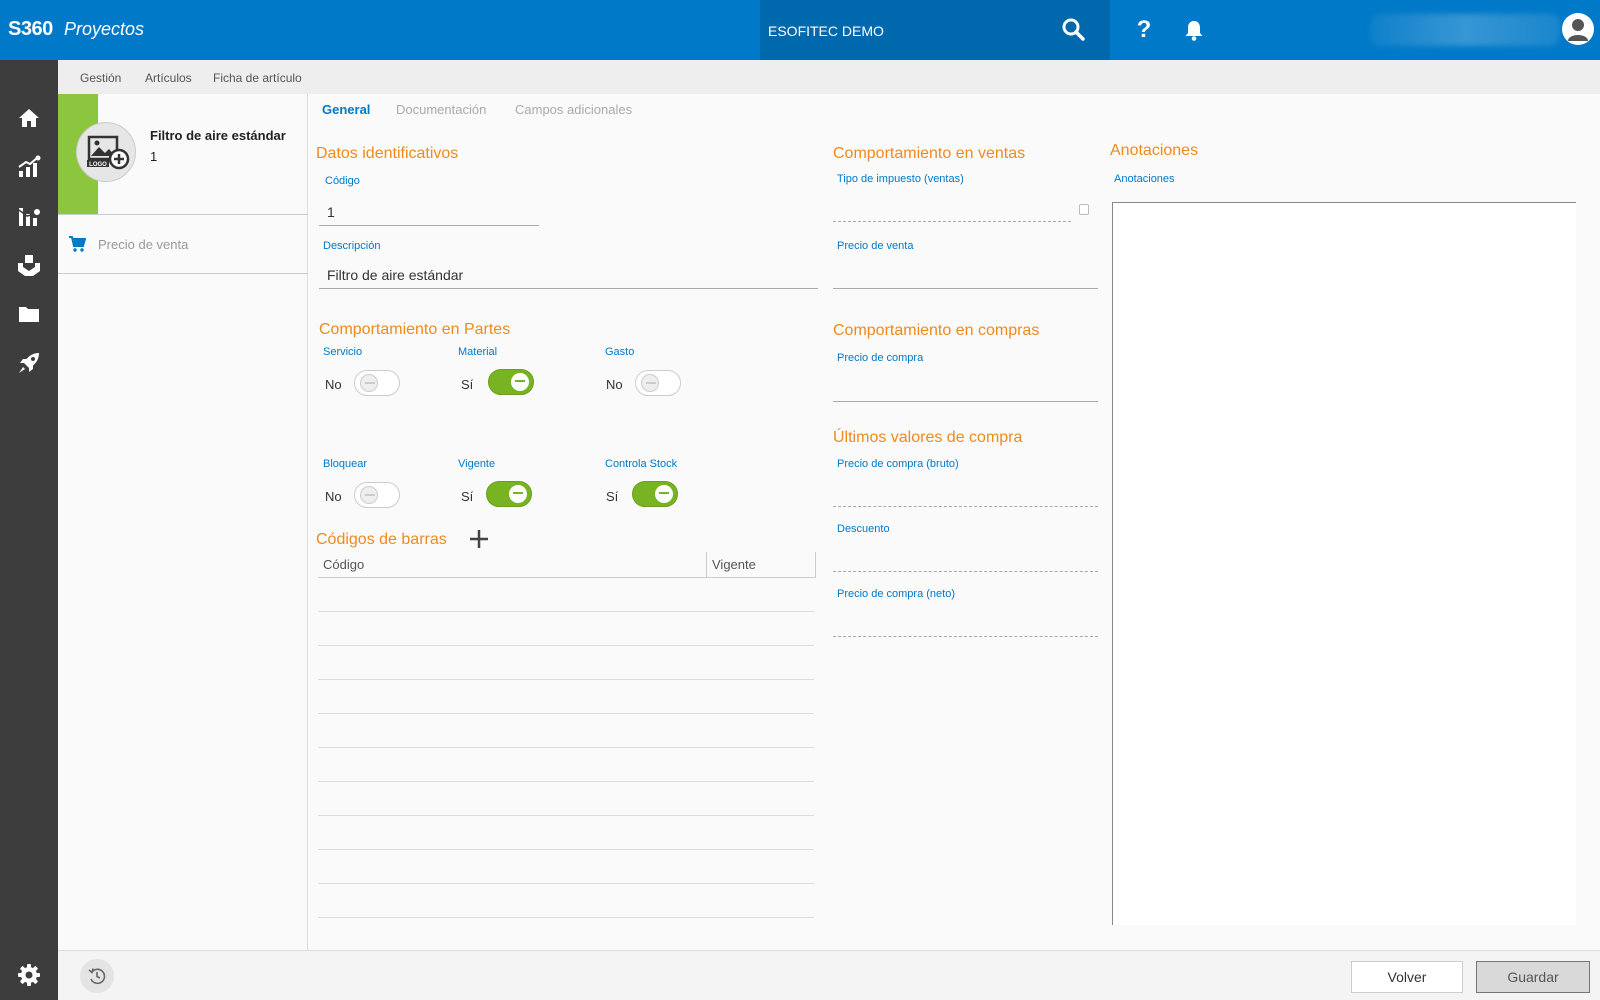  Describe the element at coordinates (467, 496) in the screenshot. I see `active-state: Sí` at that location.